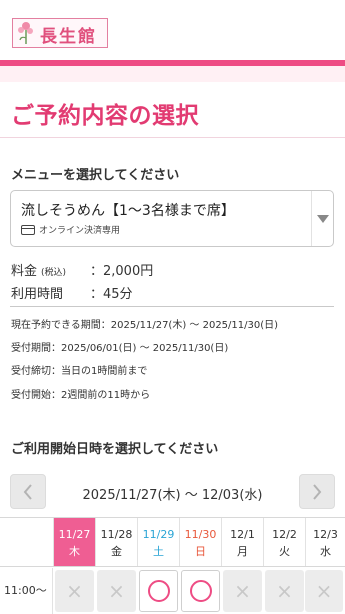 This screenshot has height=614, width=345. What do you see at coordinates (325, 534) in the screenshot?
I see `day-date: 12/3` at bounding box center [325, 534].